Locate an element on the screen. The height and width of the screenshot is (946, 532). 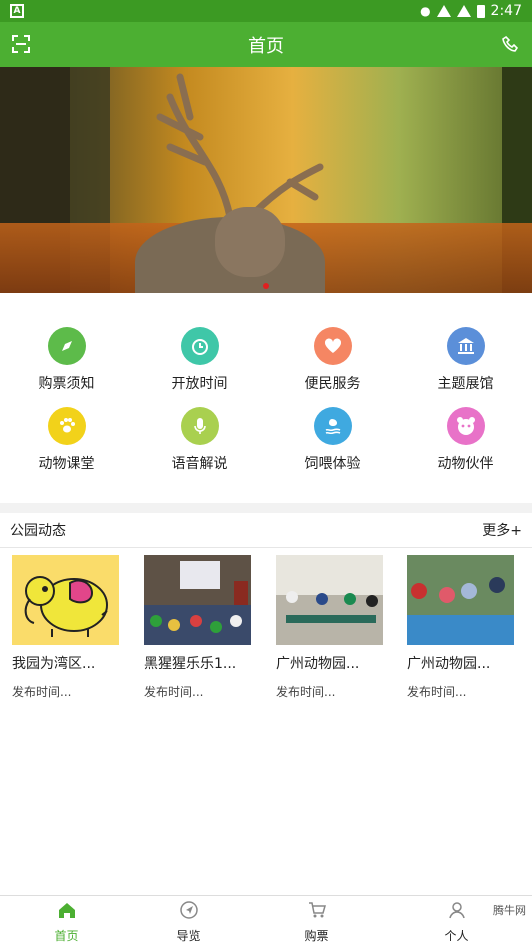
feature-theme-halls: 主题展馆 is located at coordinates (465, 360).